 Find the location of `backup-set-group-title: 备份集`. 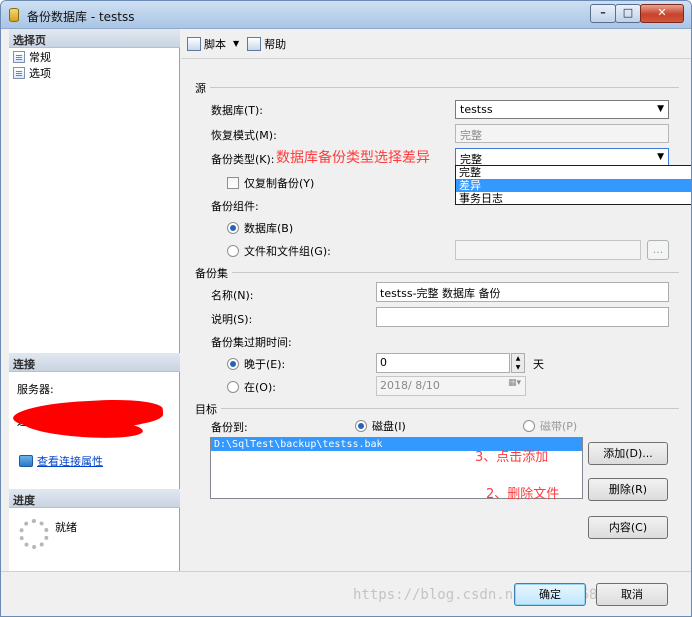

backup-set-group-title: 备份集 is located at coordinates (213, 273).